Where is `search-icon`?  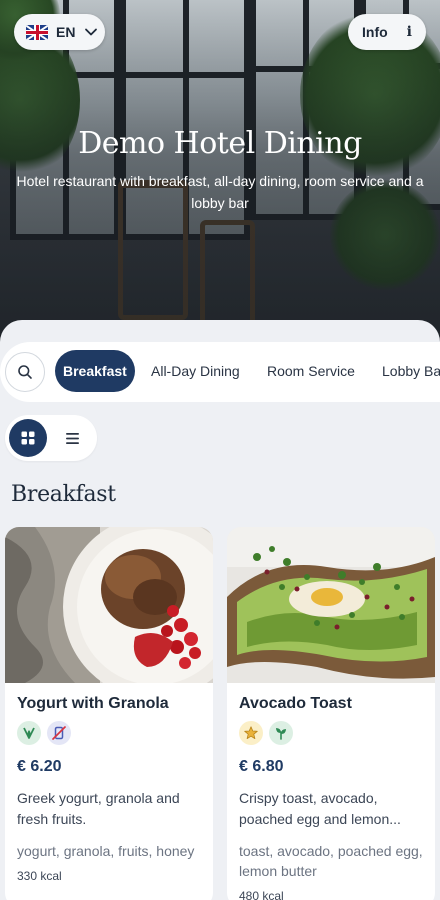
search-icon is located at coordinates (25, 372).